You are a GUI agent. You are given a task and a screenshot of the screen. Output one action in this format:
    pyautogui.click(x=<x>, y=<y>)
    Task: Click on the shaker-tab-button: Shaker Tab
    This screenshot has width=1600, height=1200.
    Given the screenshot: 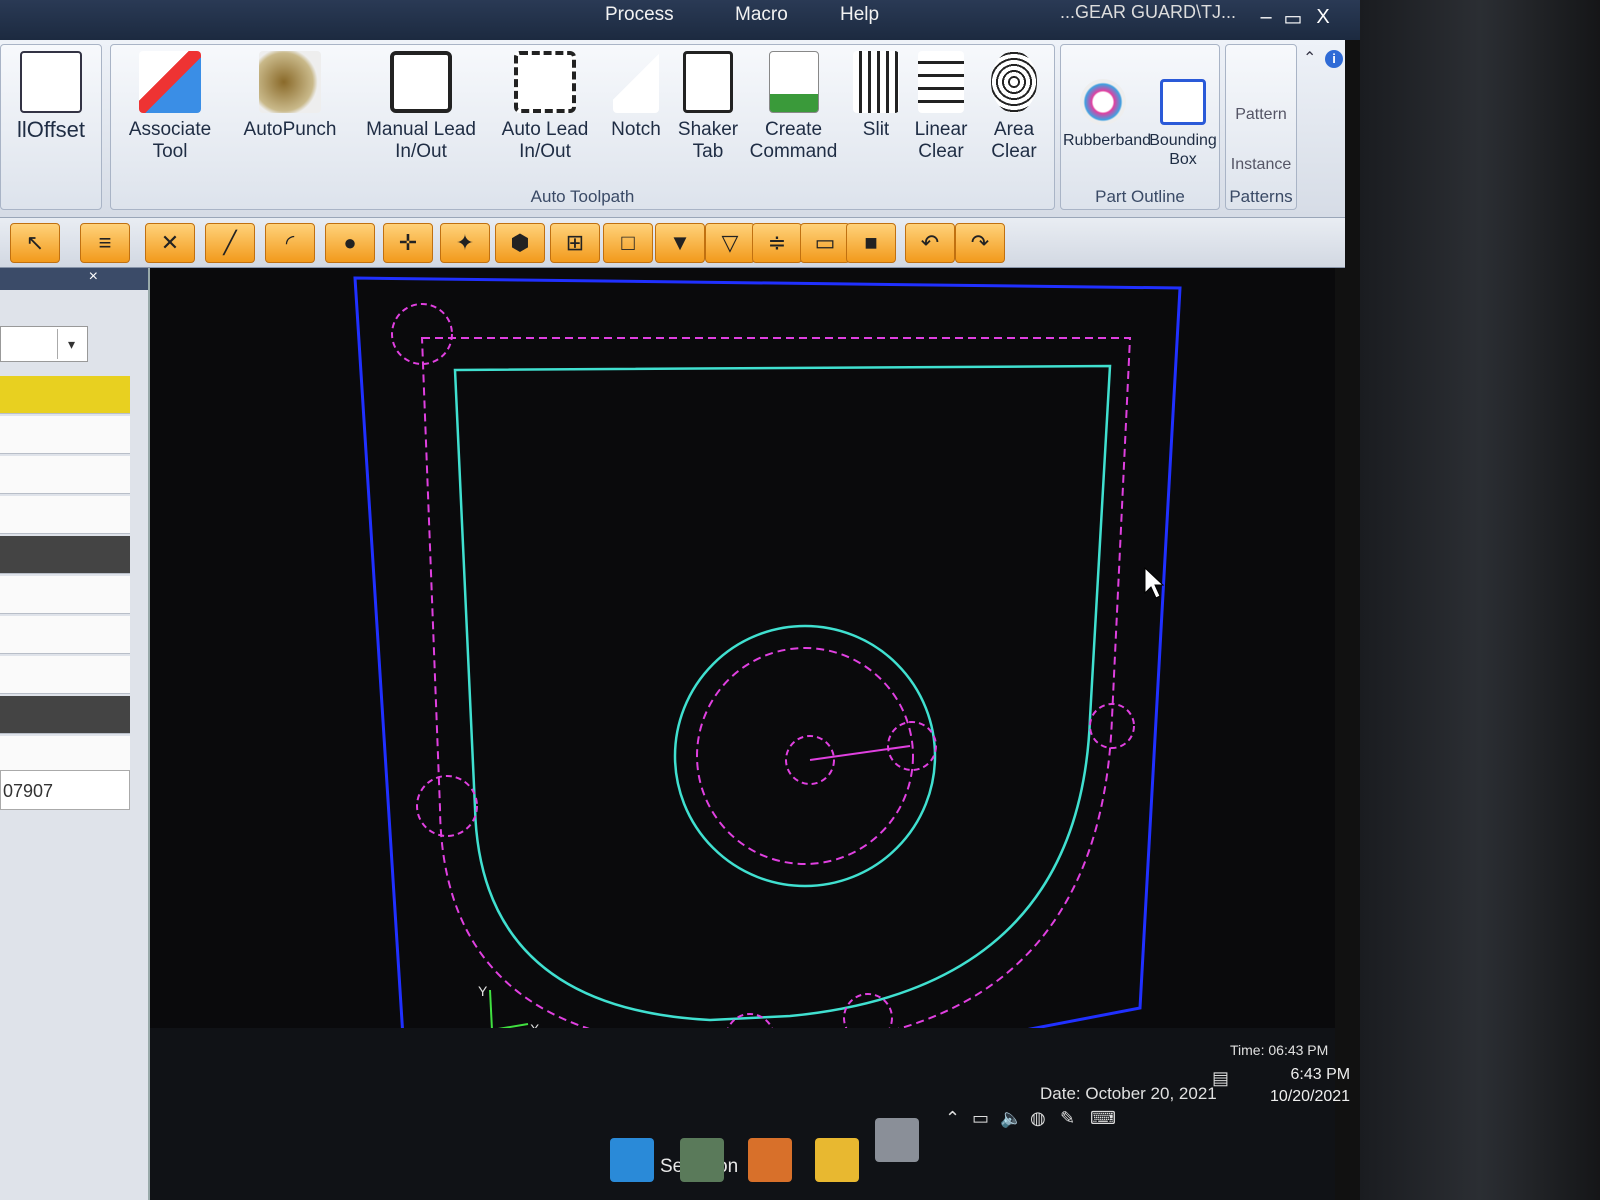 What is the action you would take?
    pyautogui.click(x=708, y=107)
    